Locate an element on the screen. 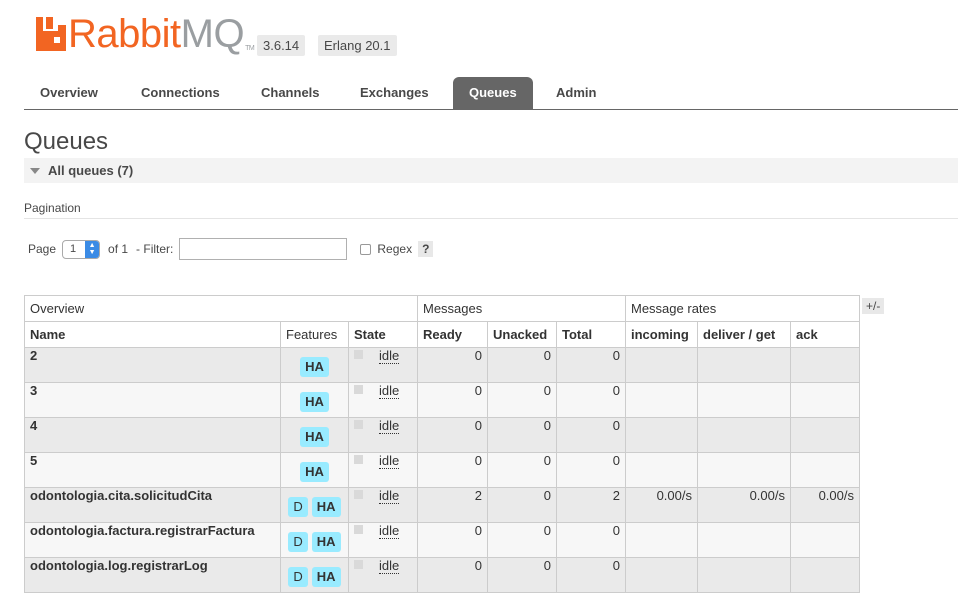 The image size is (958, 607). table-row: 4 HA idle 0 0 0 is located at coordinates (442, 435).